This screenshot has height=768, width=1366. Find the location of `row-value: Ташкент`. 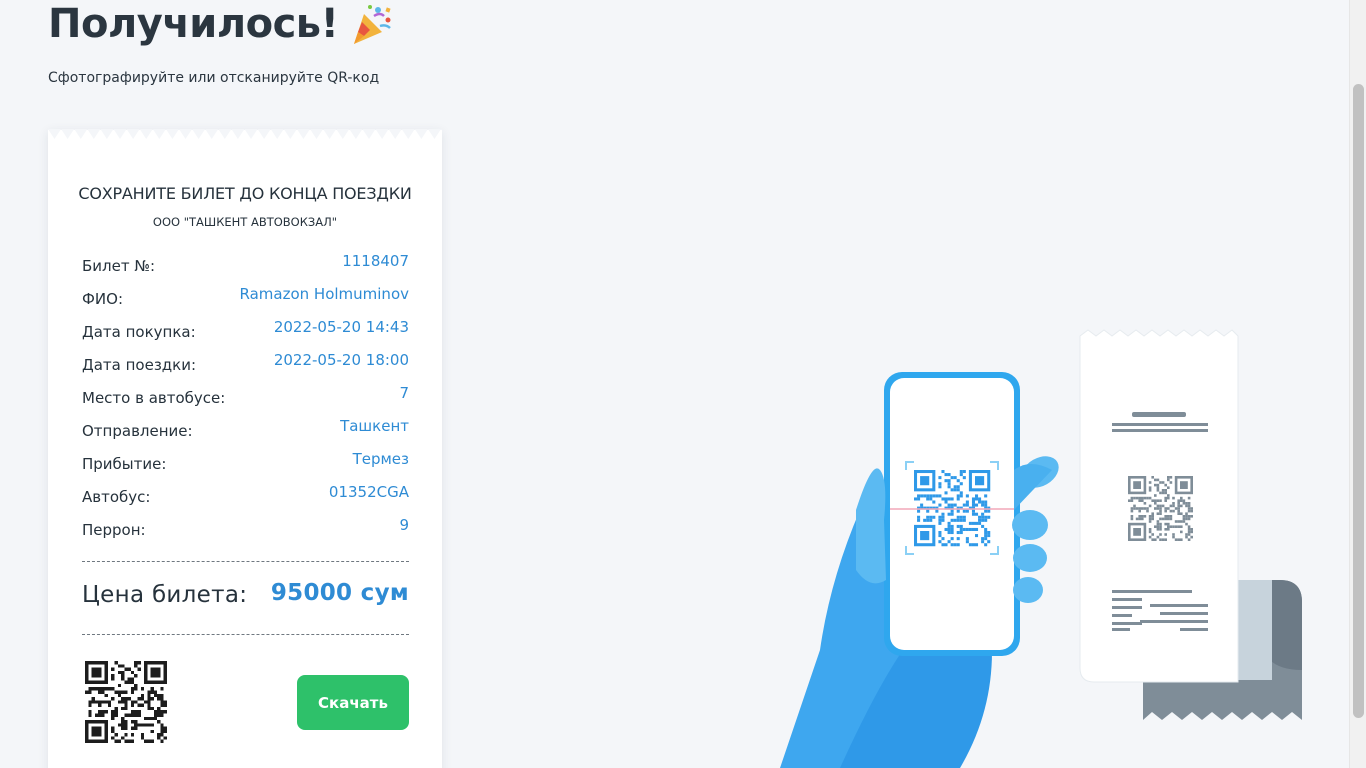

row-value: Ташкент is located at coordinates (374, 426).